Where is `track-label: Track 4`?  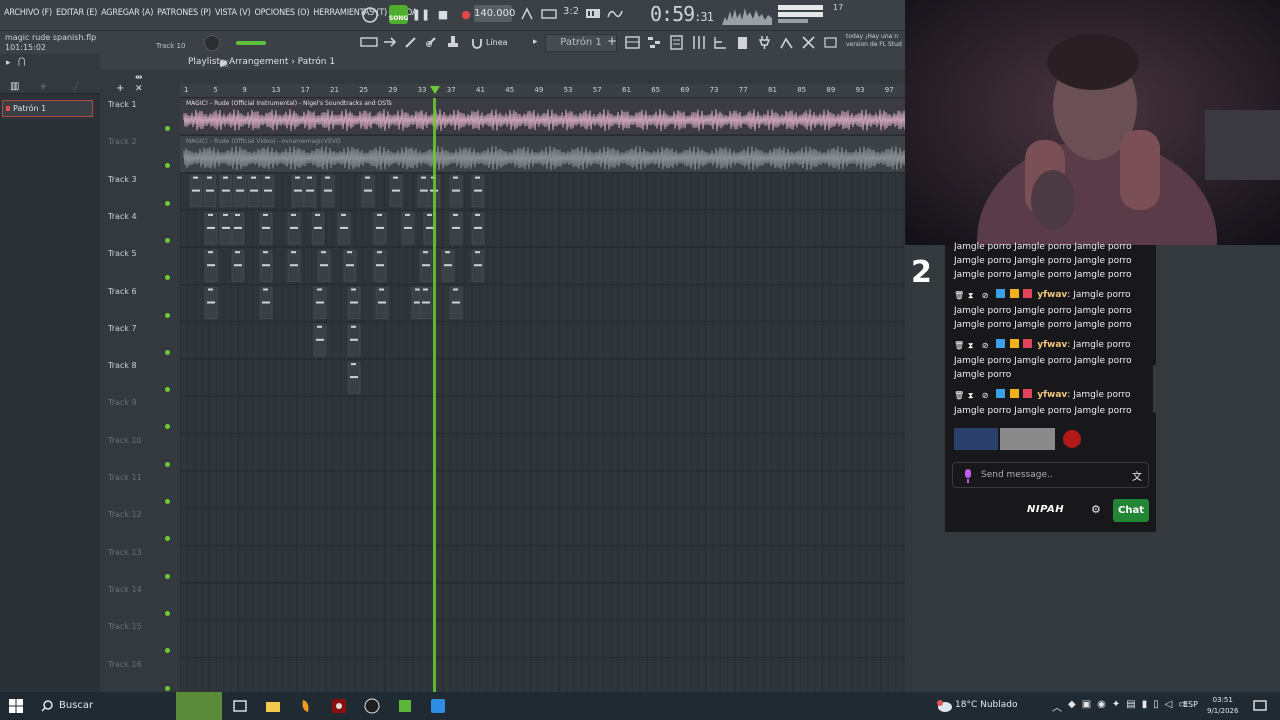
track-label: Track 4 is located at coordinates (122, 216).